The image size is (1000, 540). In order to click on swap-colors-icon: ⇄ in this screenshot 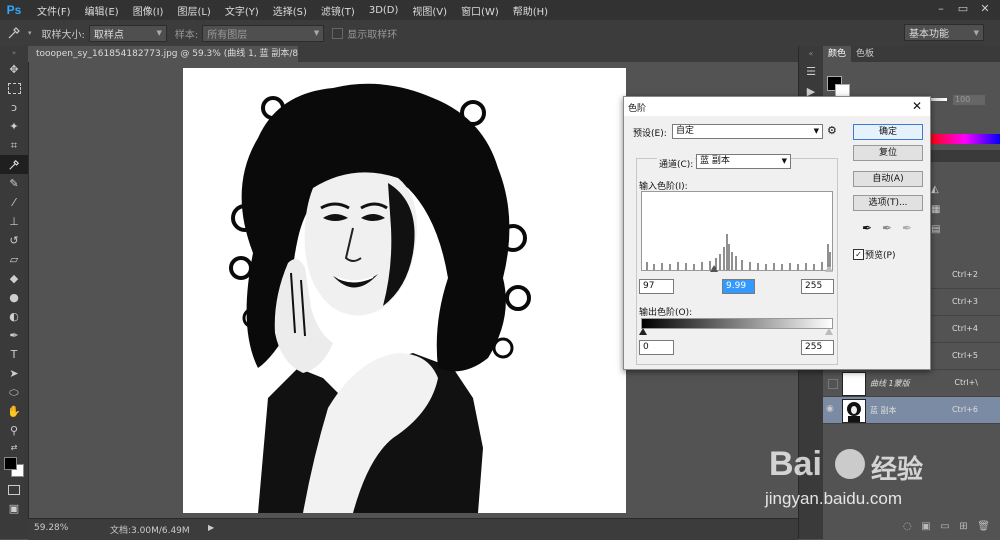, I will do `click(14, 447)`.